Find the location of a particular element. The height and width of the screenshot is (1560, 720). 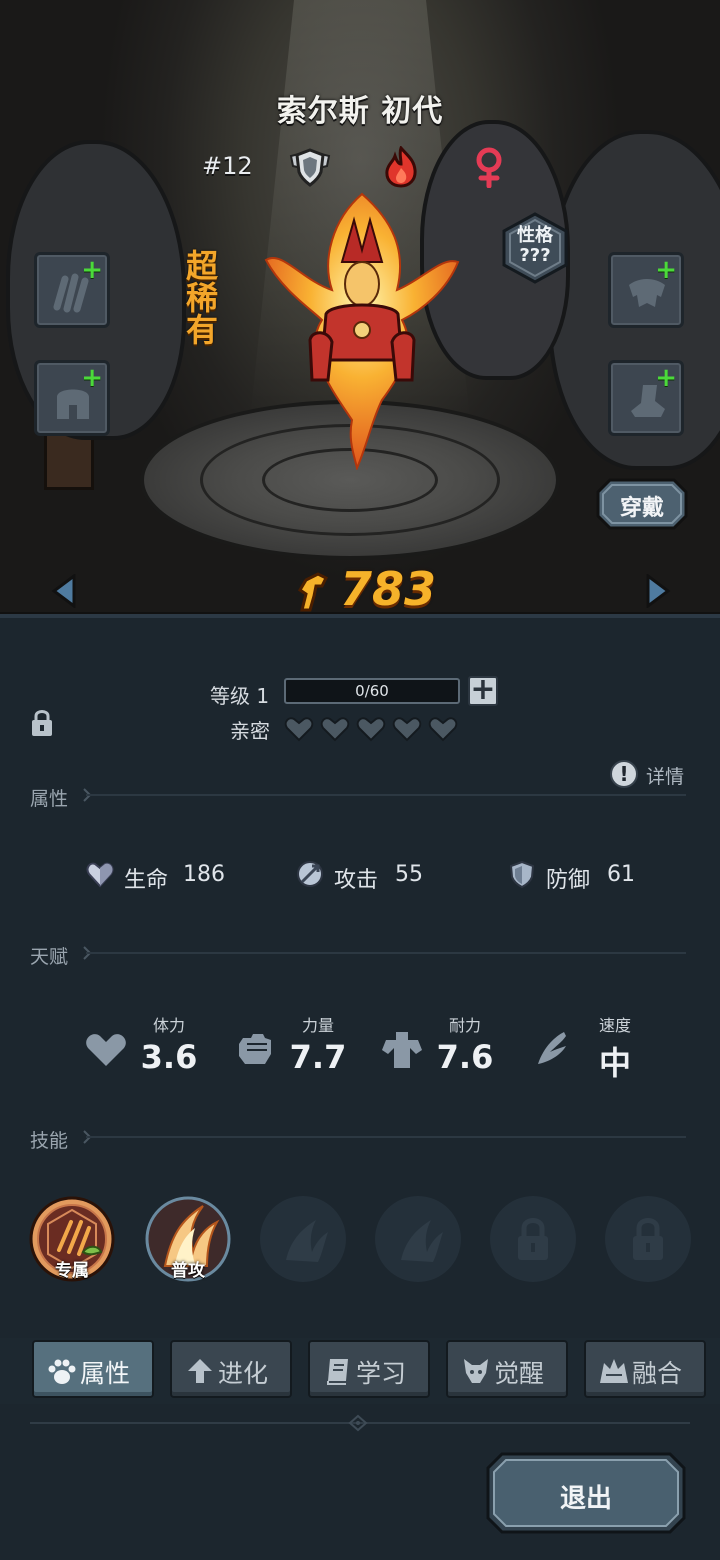

talent-value: 7.7 is located at coordinates (318, 1057).